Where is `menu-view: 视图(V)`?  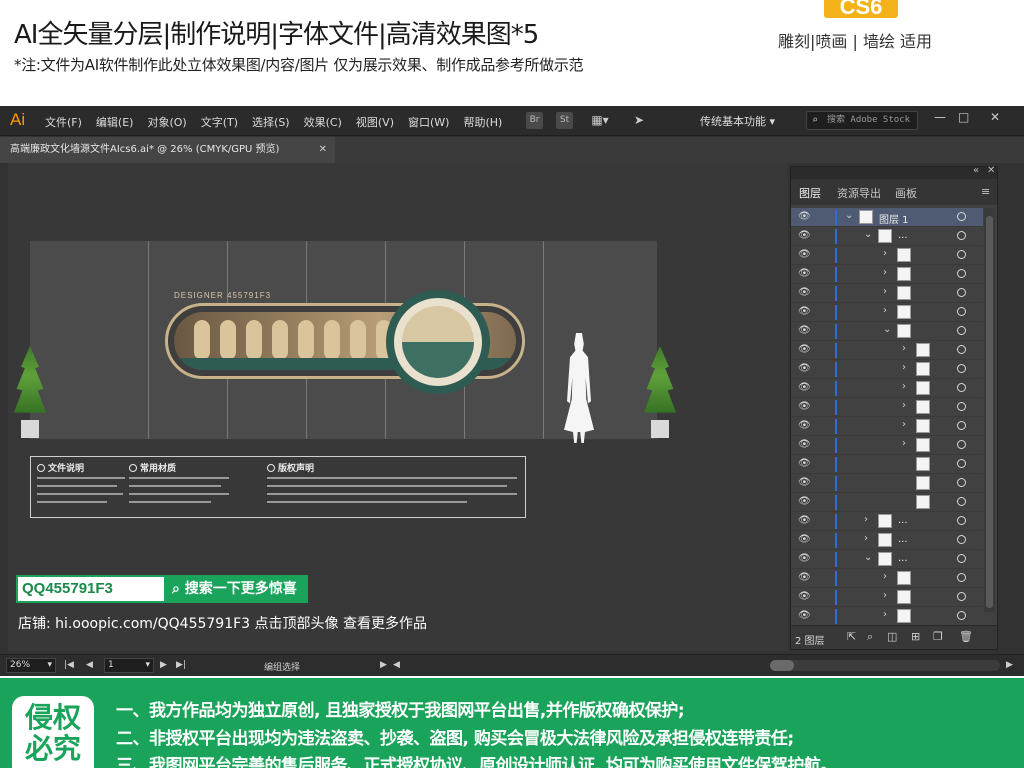
menu-view: 视图(V) is located at coordinates (375, 122).